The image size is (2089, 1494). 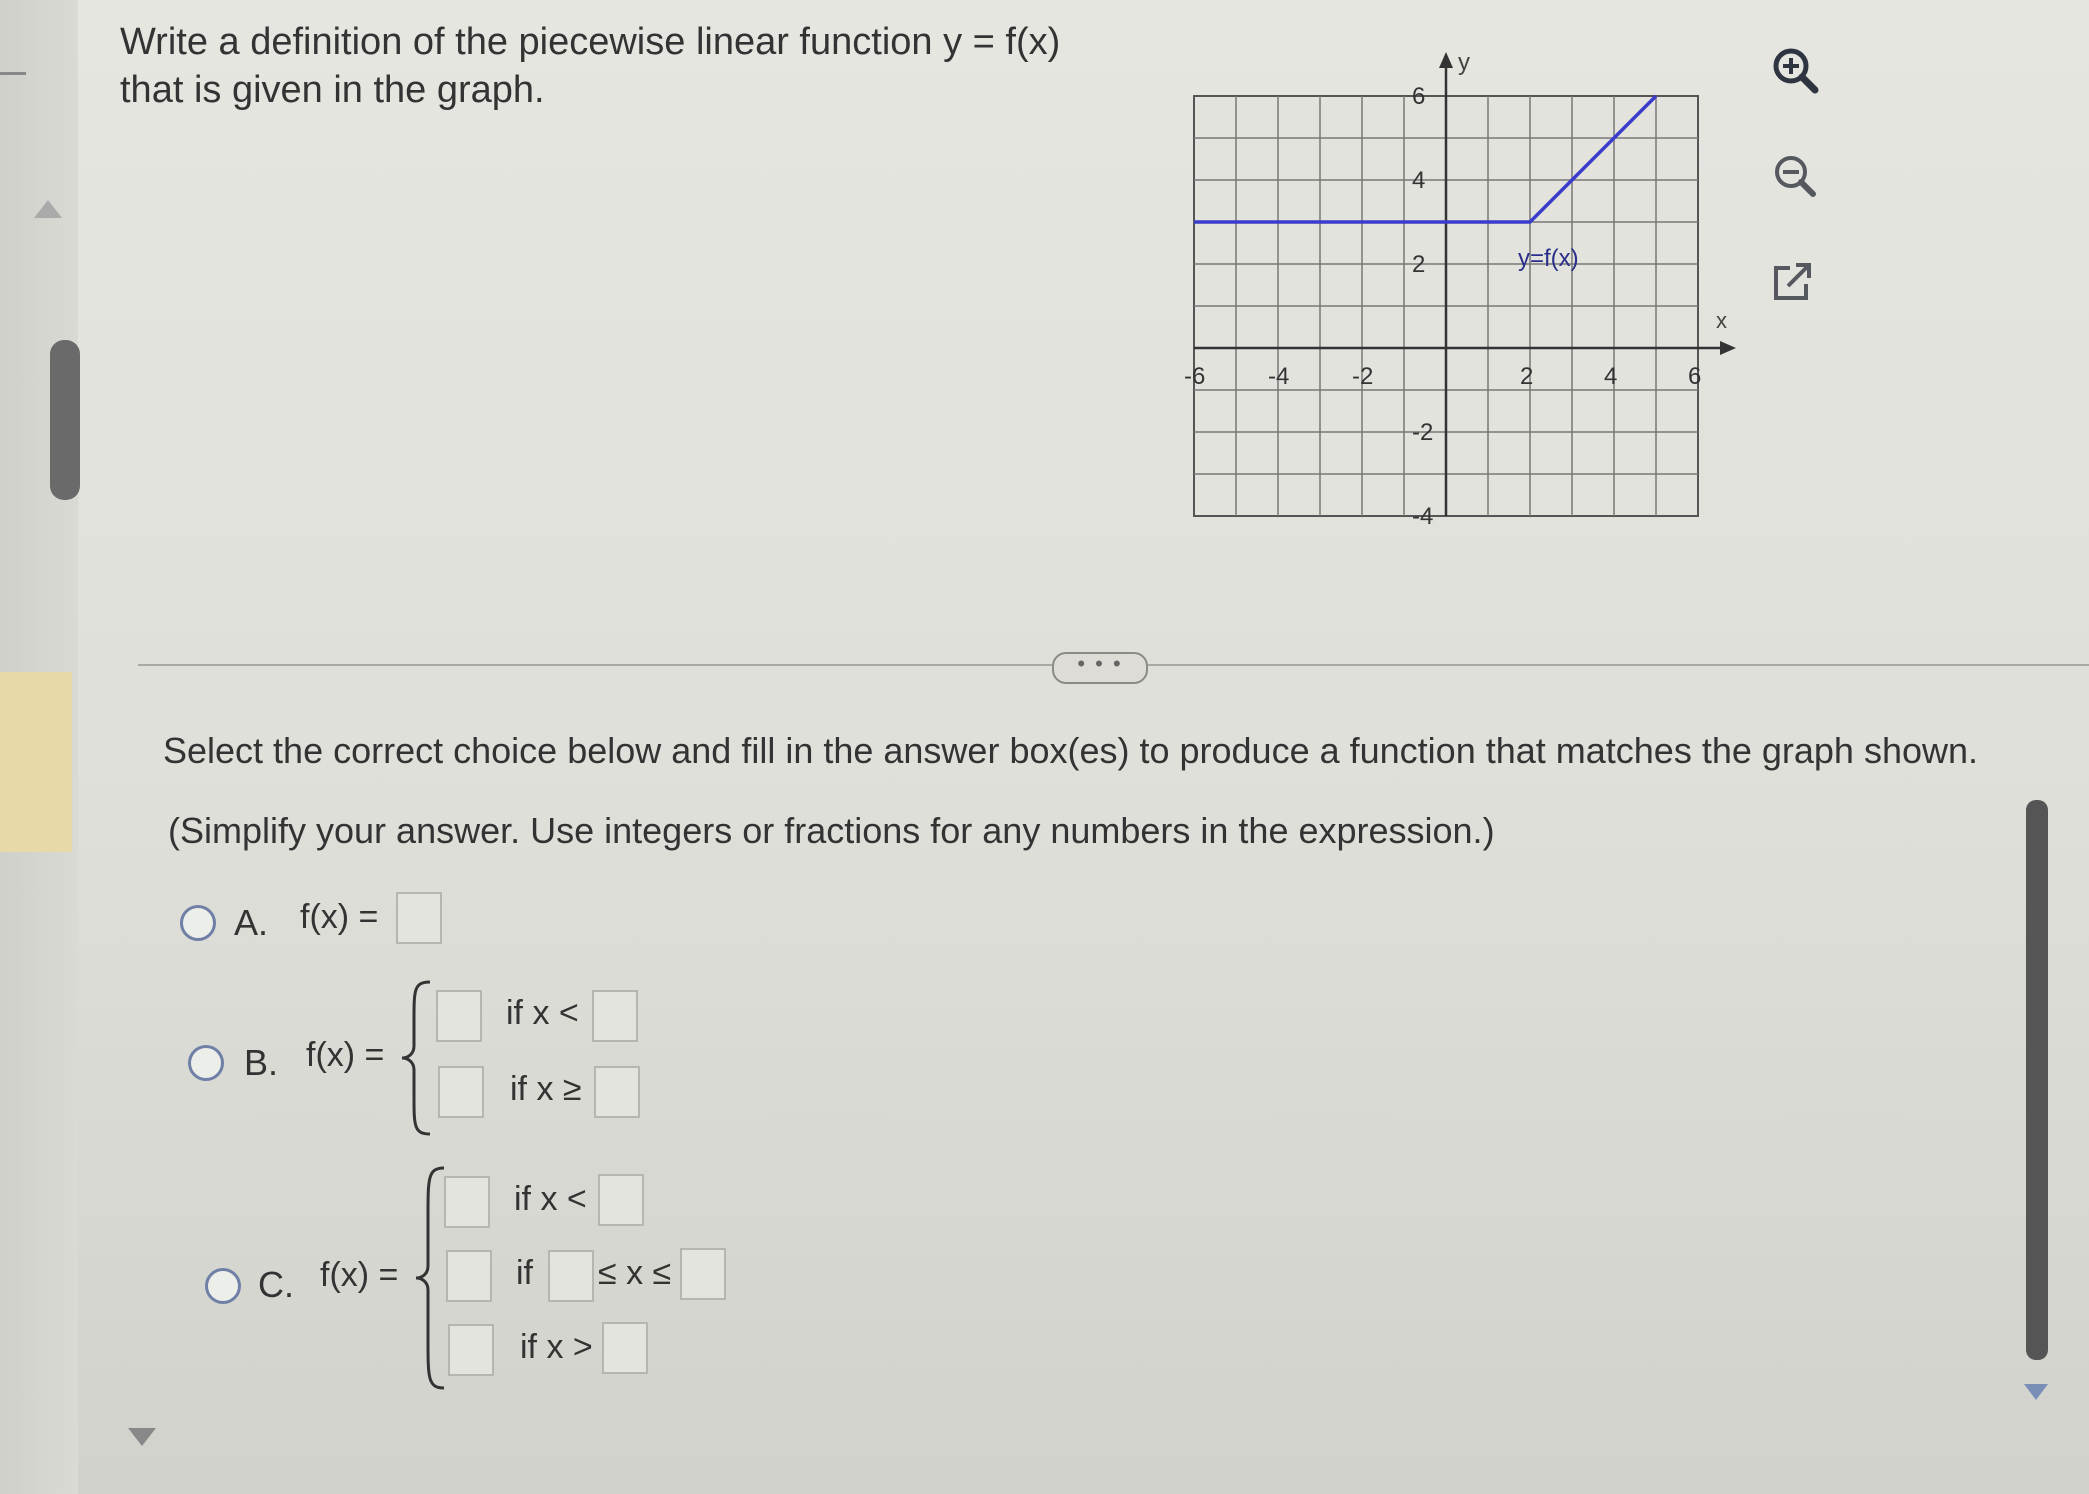 What do you see at coordinates (1422, 432) in the screenshot?
I see `y-tick-label: -2` at bounding box center [1422, 432].